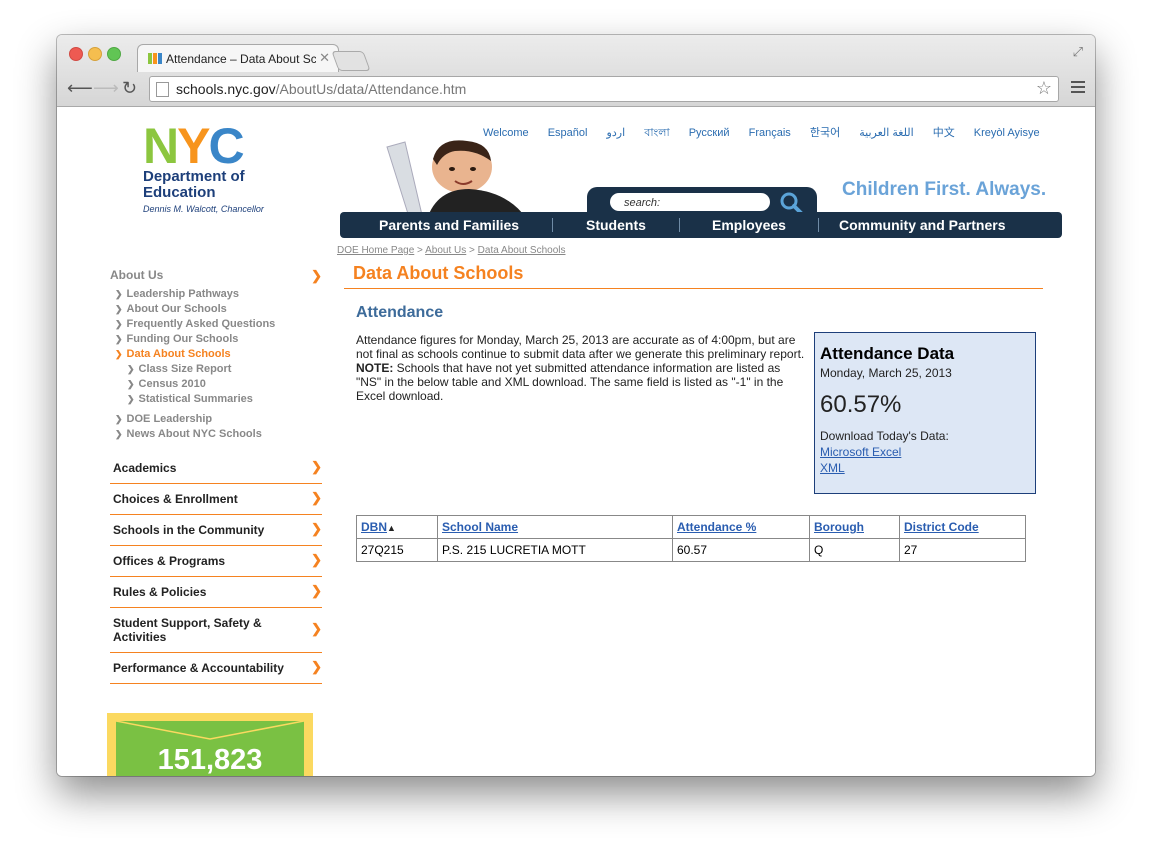 This screenshot has width=1152, height=856. I want to click on column-header-dbn: DBN▲, so click(397, 527).